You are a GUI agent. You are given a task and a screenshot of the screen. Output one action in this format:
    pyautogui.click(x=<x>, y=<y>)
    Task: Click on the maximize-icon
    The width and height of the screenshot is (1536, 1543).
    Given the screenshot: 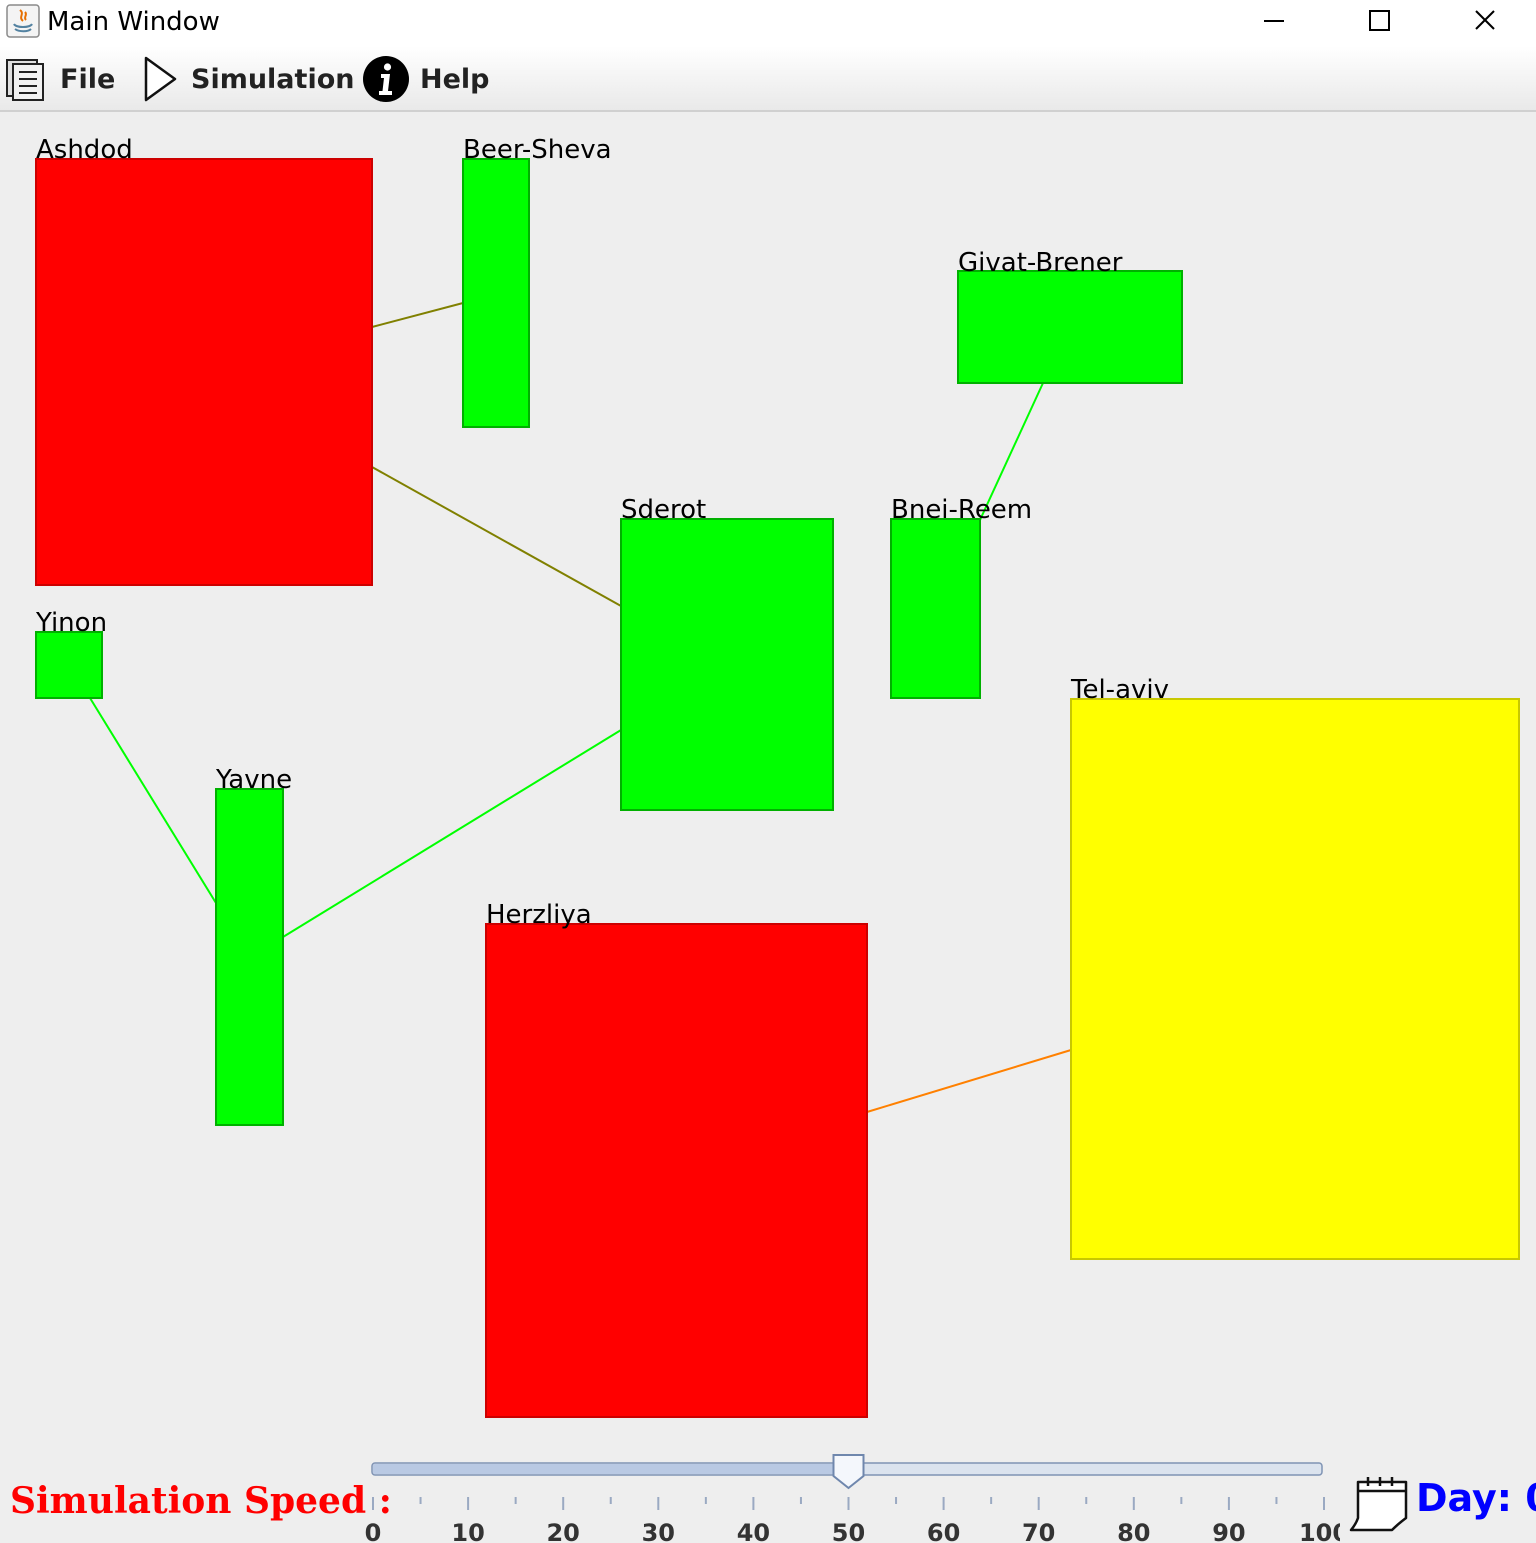 What is the action you would take?
    pyautogui.click(x=1379, y=20)
    